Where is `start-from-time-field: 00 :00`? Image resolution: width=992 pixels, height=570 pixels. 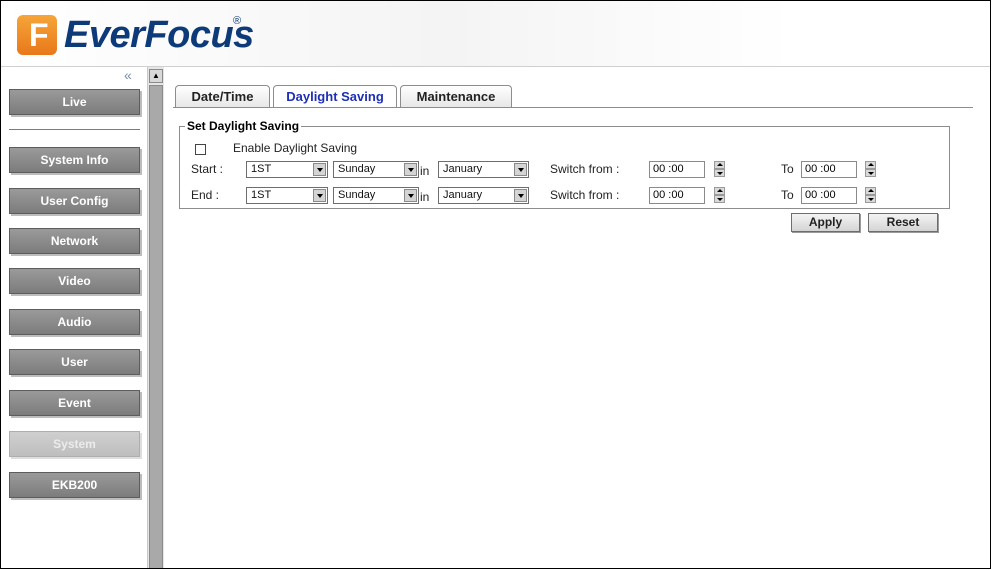
start-from-time-field: 00 :00 is located at coordinates (677, 169).